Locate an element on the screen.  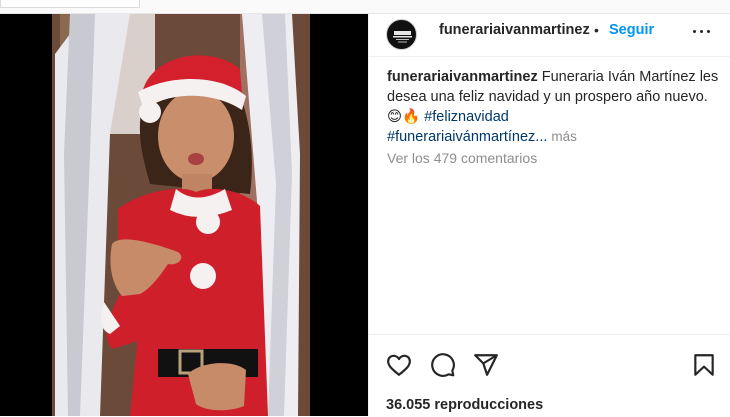
follow-button: Seguir is located at coordinates (631, 30).